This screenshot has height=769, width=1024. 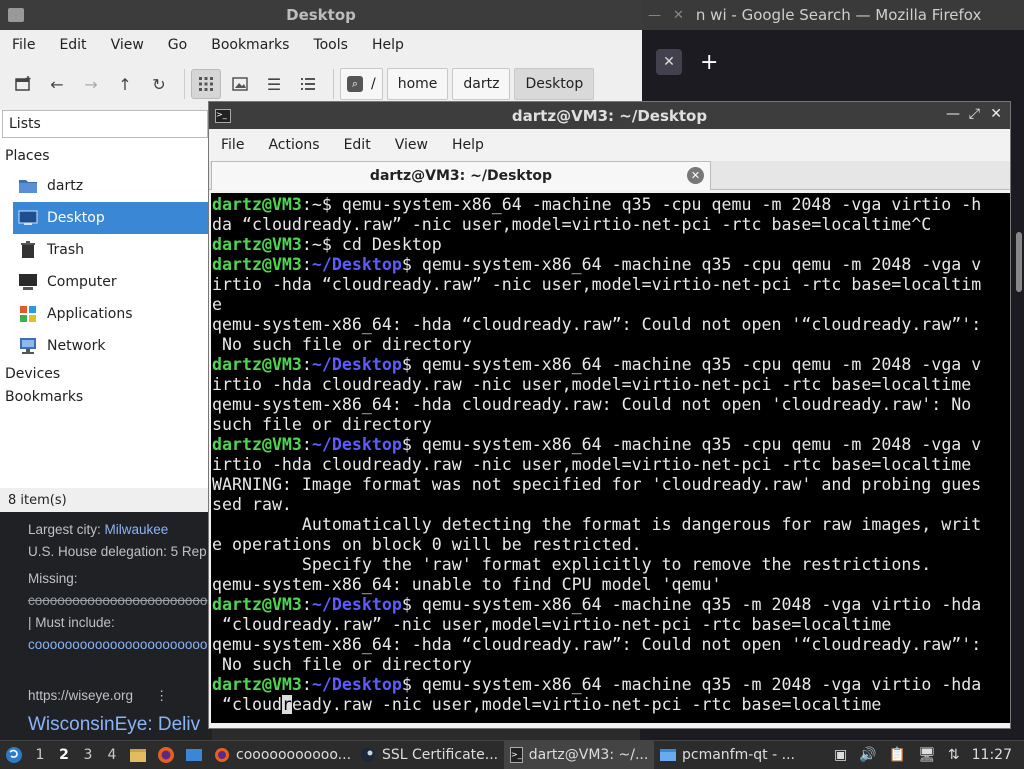 I want to click on sidebar-item-trash: Trash, so click(x=105, y=250).